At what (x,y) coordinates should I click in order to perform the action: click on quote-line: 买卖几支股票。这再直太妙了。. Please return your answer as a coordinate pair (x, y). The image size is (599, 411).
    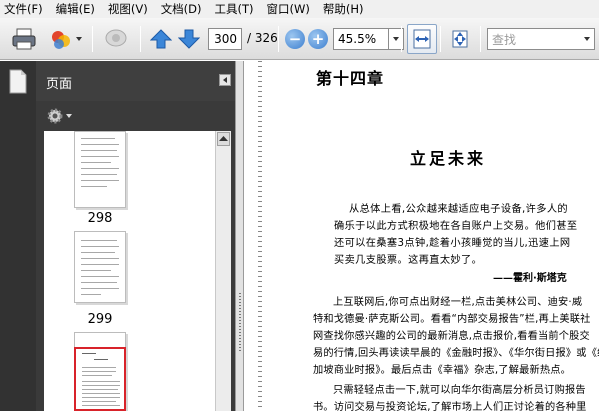
    Looking at the image, I should click on (408, 260).